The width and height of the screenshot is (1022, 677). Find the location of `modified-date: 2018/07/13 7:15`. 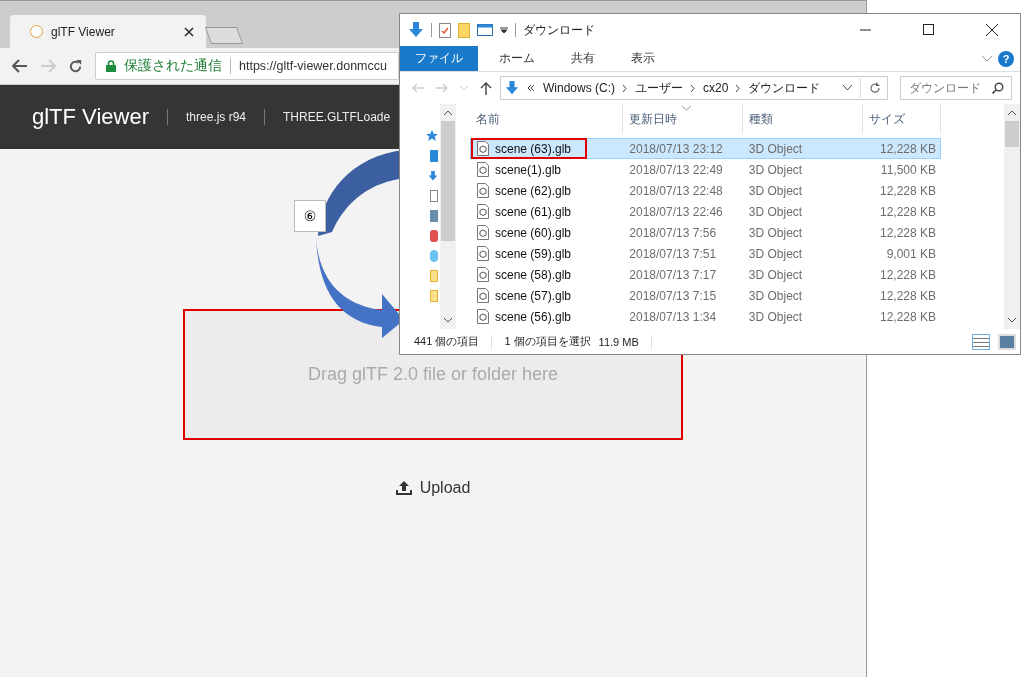

modified-date: 2018/07/13 7:15 is located at coordinates (673, 295).